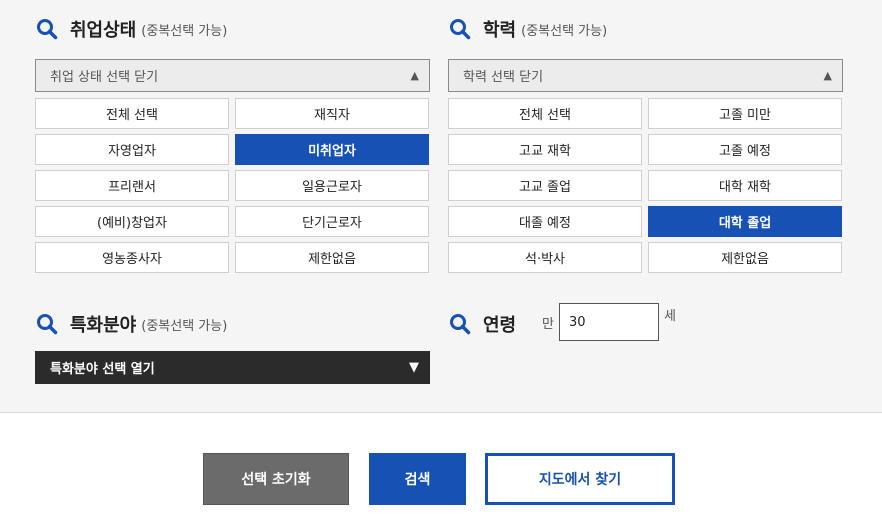  Describe the element at coordinates (132, 257) in the screenshot. I see `employment-option: 영농종사자` at that location.